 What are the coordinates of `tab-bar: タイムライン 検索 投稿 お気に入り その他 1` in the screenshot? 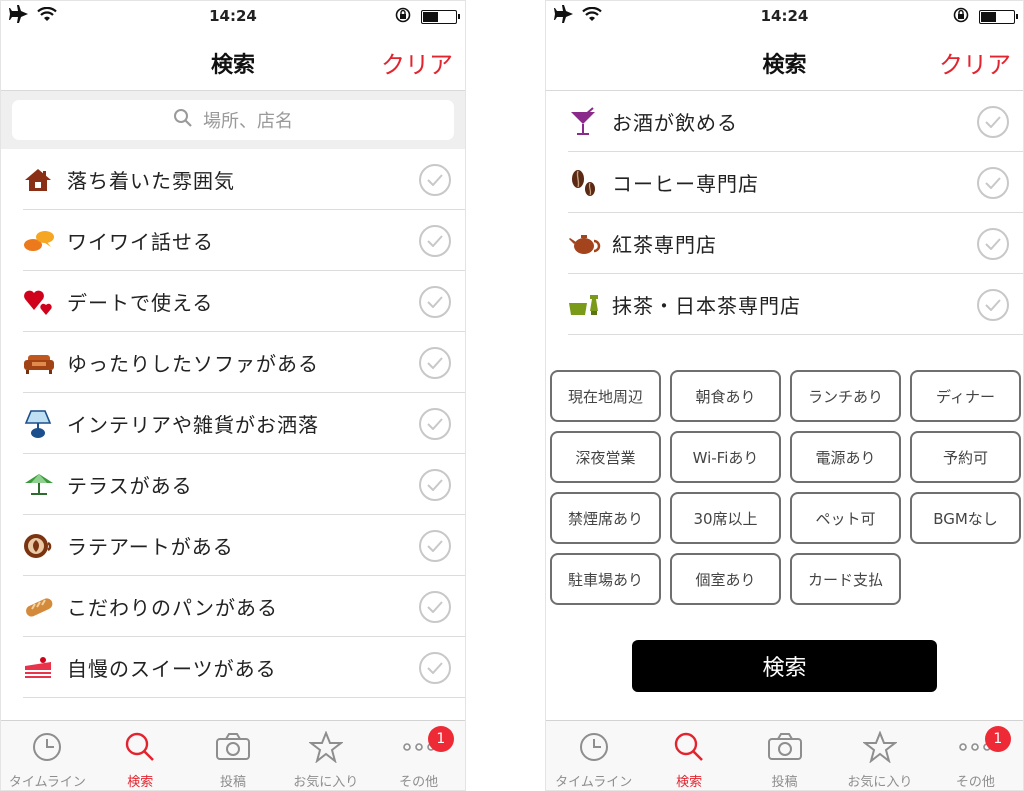 It's located at (784, 755).